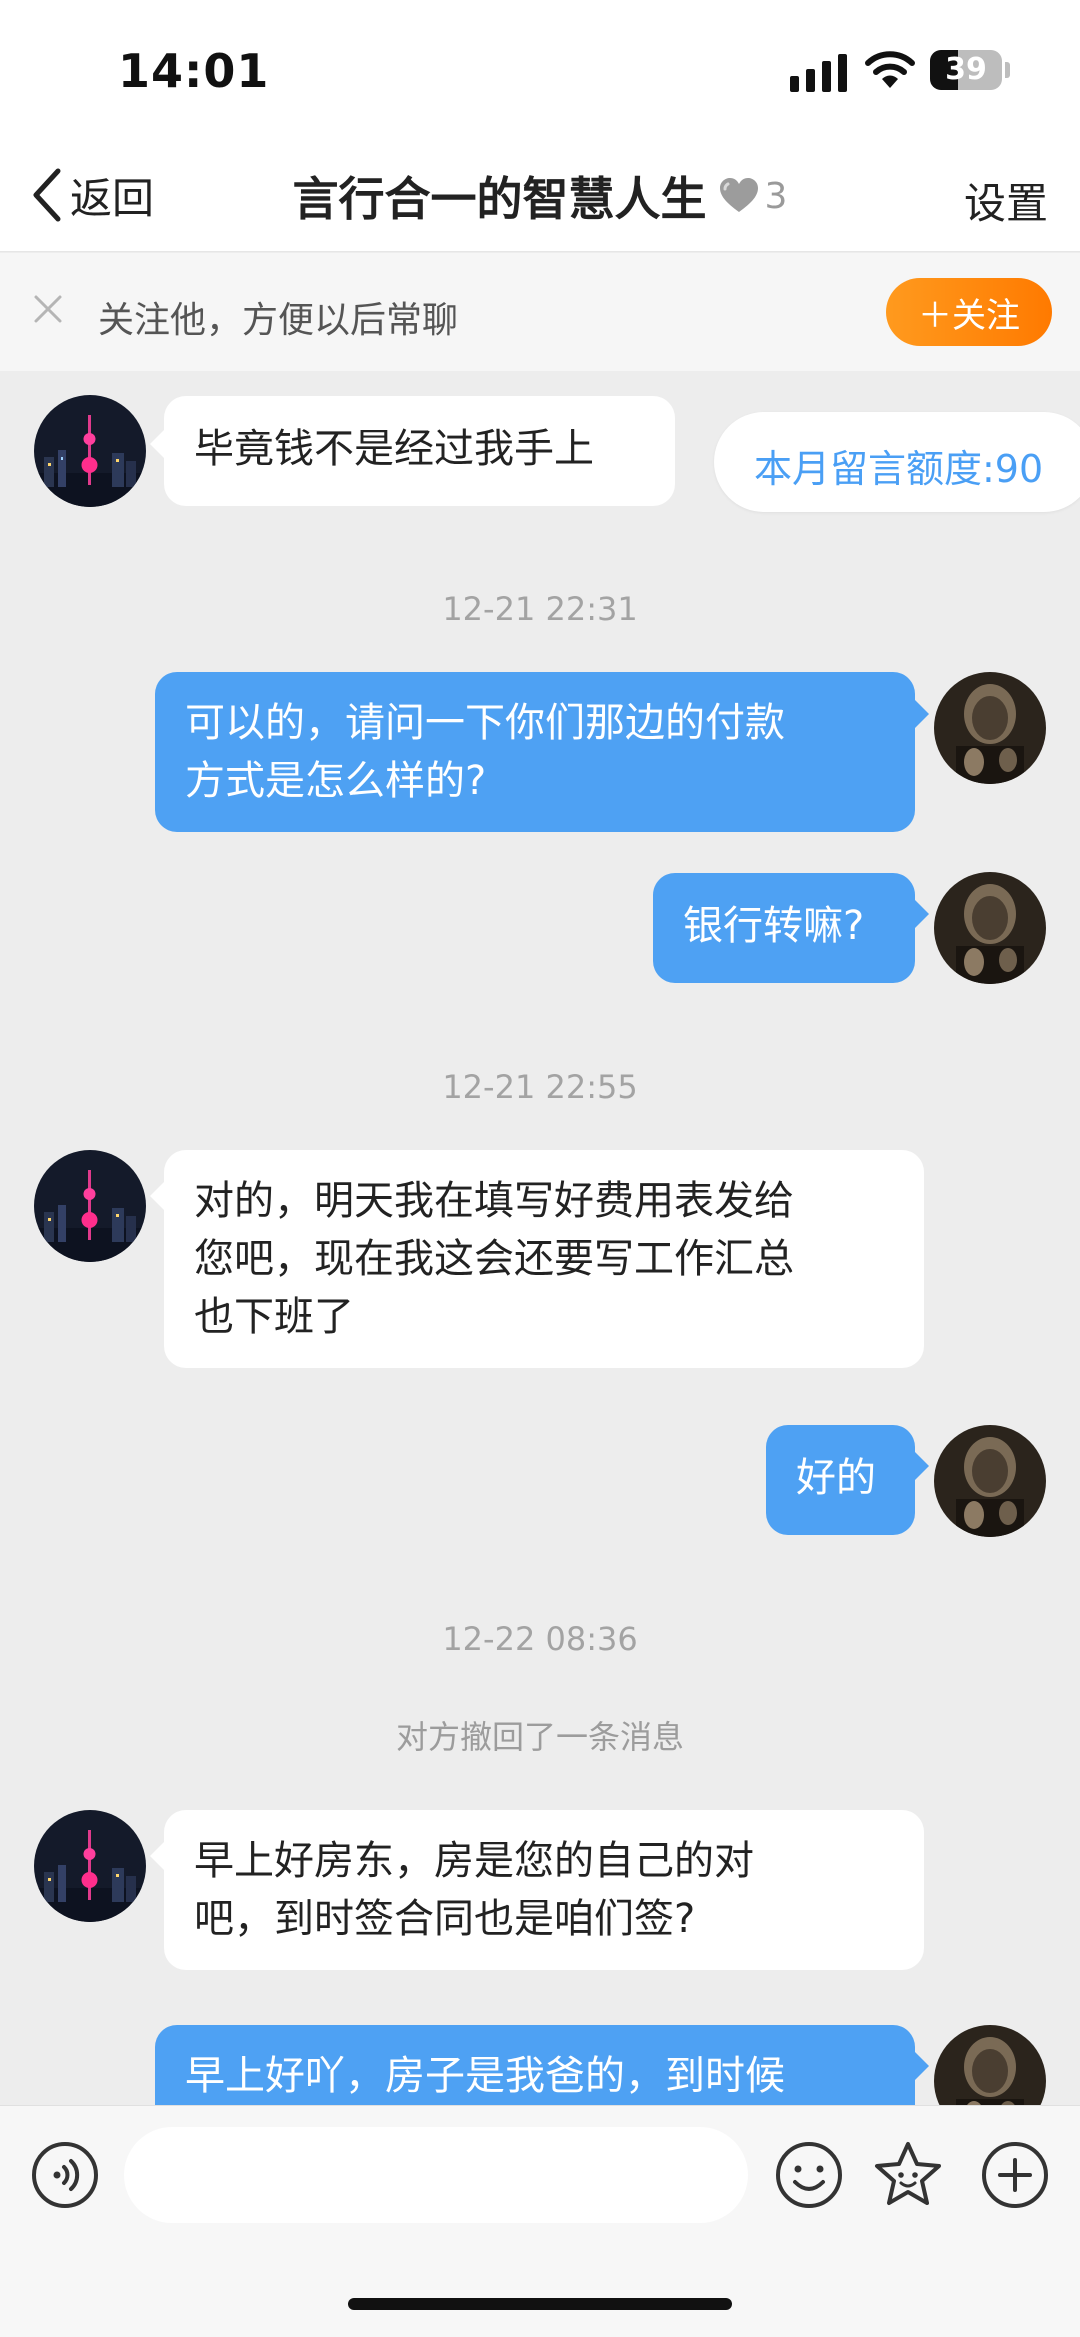  What do you see at coordinates (899, 469) in the screenshot?
I see `quota-text: 本月留言额度:90` at bounding box center [899, 469].